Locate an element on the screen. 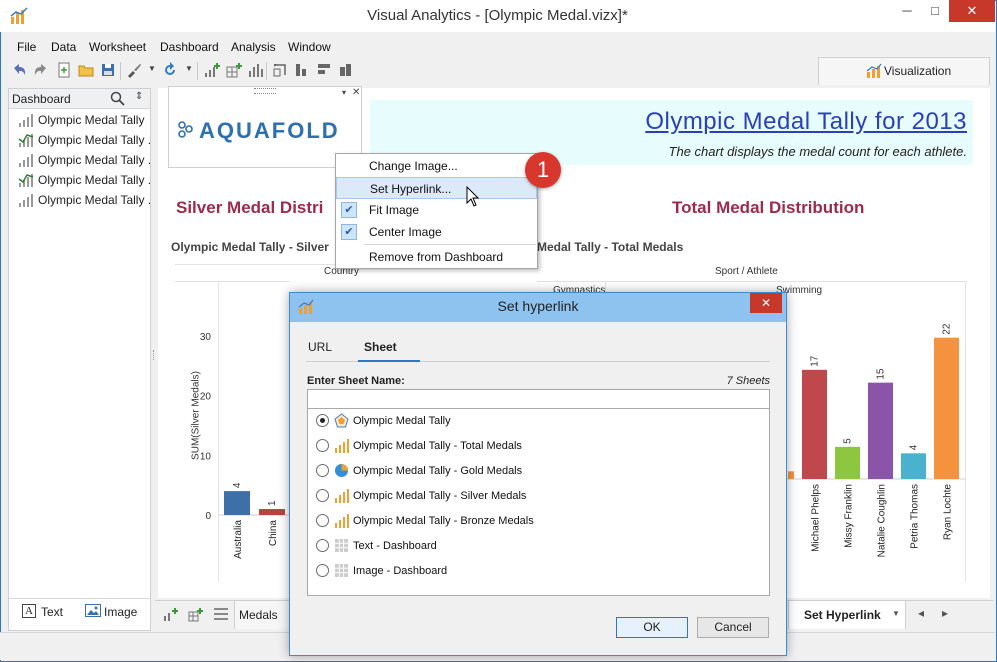 This screenshot has height=662, width=997. brush-icon is located at coordinates (134, 70).